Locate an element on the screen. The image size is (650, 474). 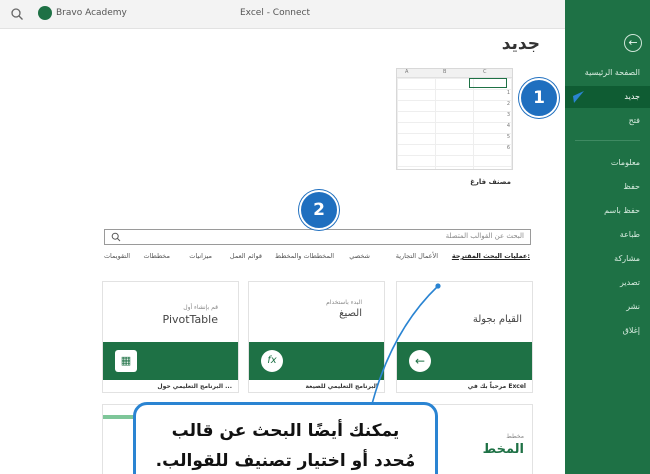
step-badge-1: 1 is located at coordinates (539, 98).